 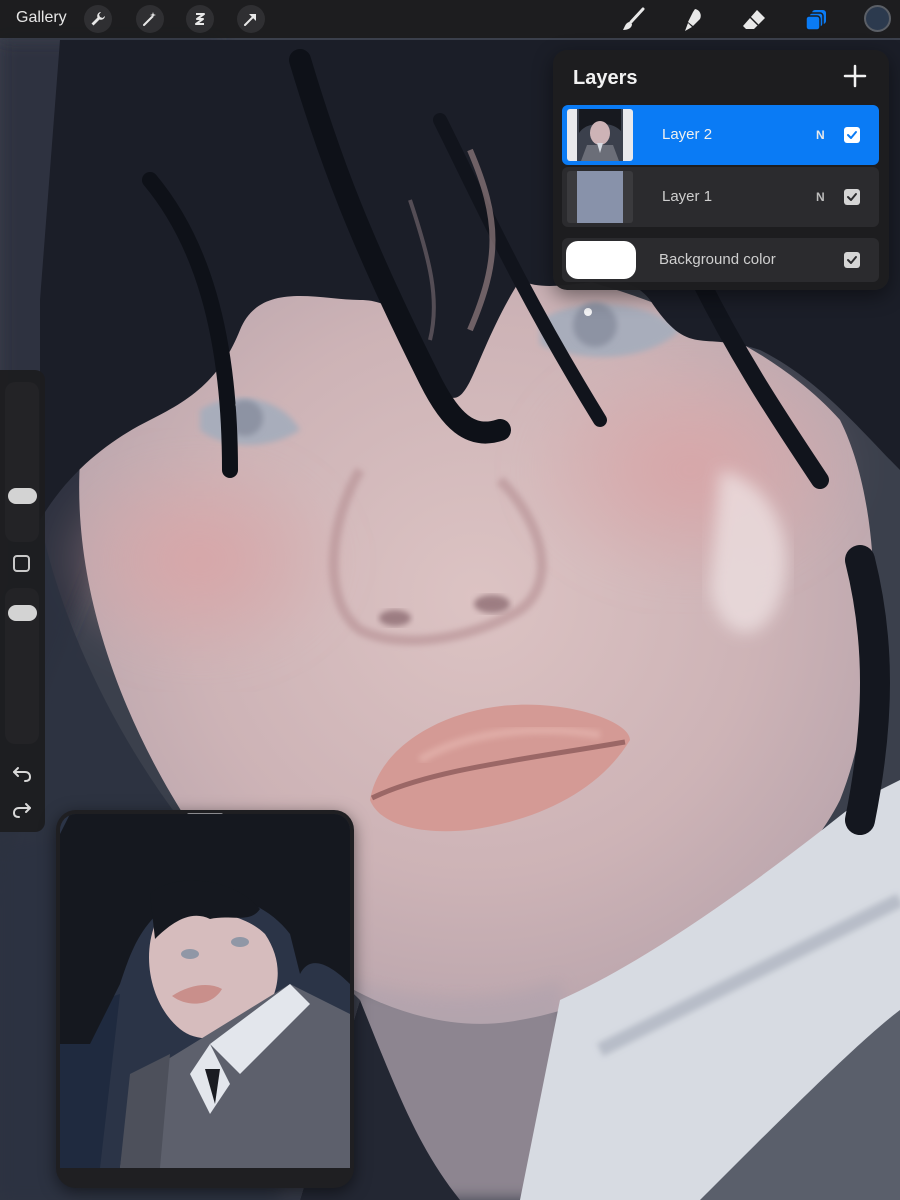 I want to click on eraser-icon, so click(x=754, y=19).